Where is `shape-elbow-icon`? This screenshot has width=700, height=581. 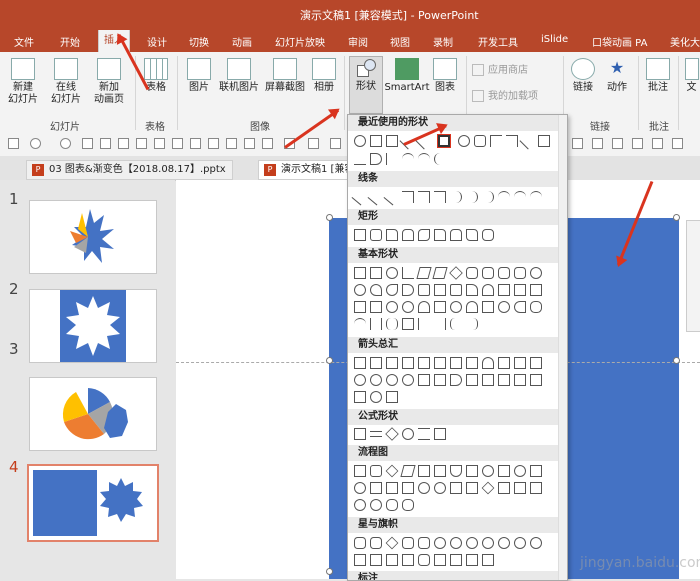 shape-elbow-icon is located at coordinates (496, 141).